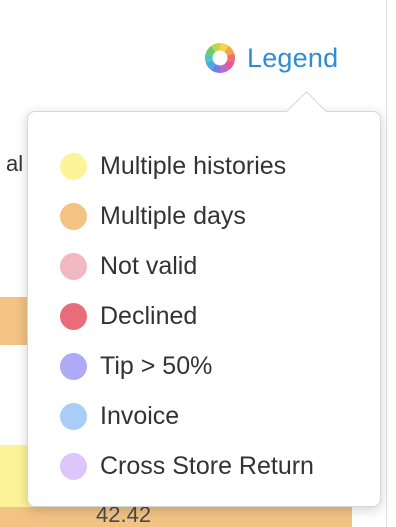 Image resolution: width=396 pixels, height=527 pixels. What do you see at coordinates (140, 415) in the screenshot?
I see `legend-item-label: Invoice` at bounding box center [140, 415].